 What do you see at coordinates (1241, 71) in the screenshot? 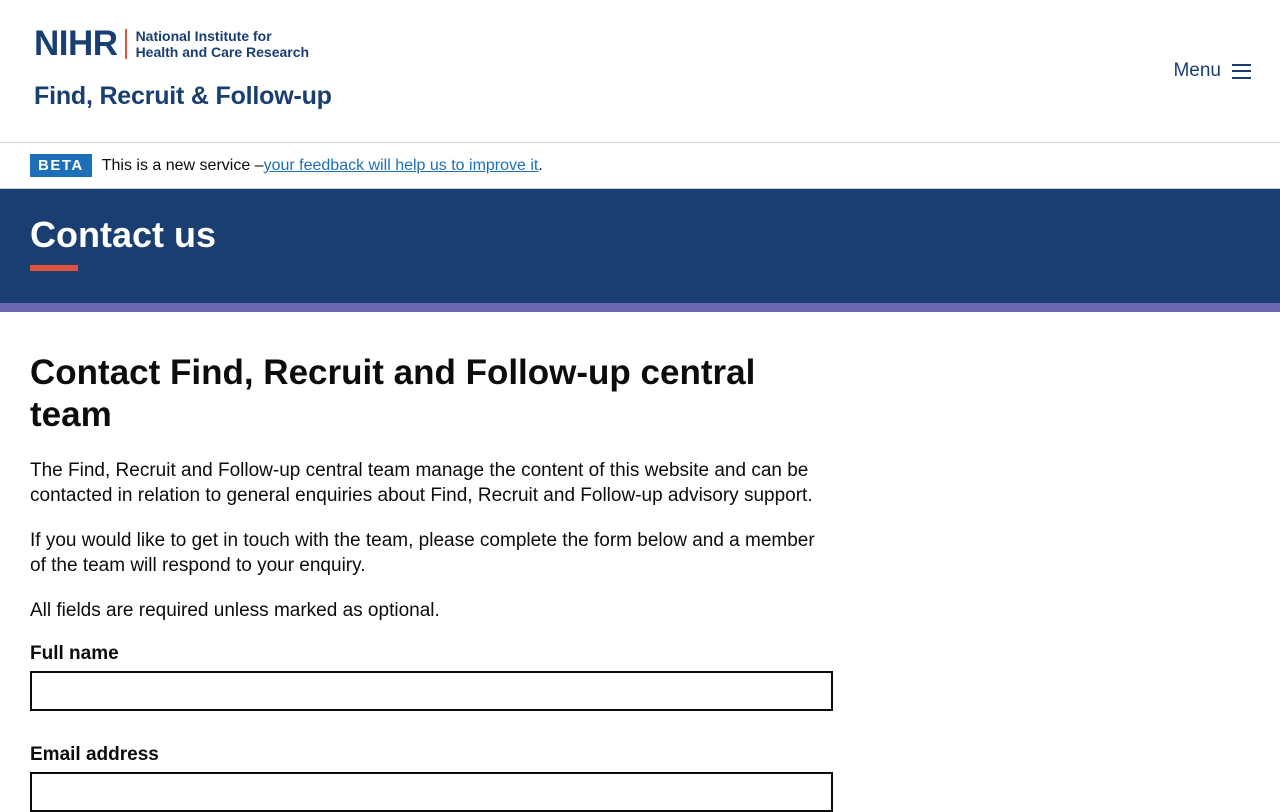
I see `hamburger-icon` at bounding box center [1241, 71].